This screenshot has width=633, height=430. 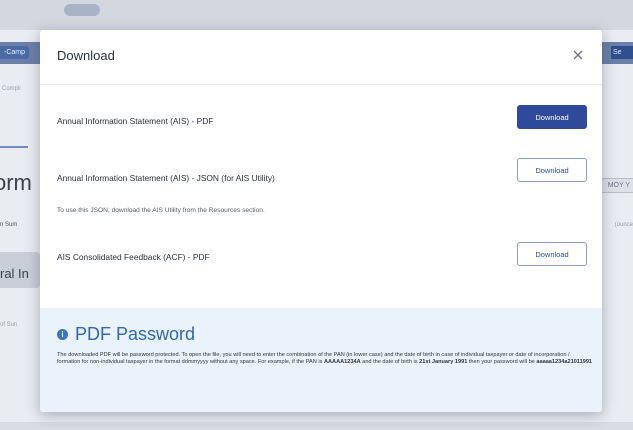 What do you see at coordinates (342, 362) in the screenshot?
I see `example-pan: AAAAA1234A` at bounding box center [342, 362].